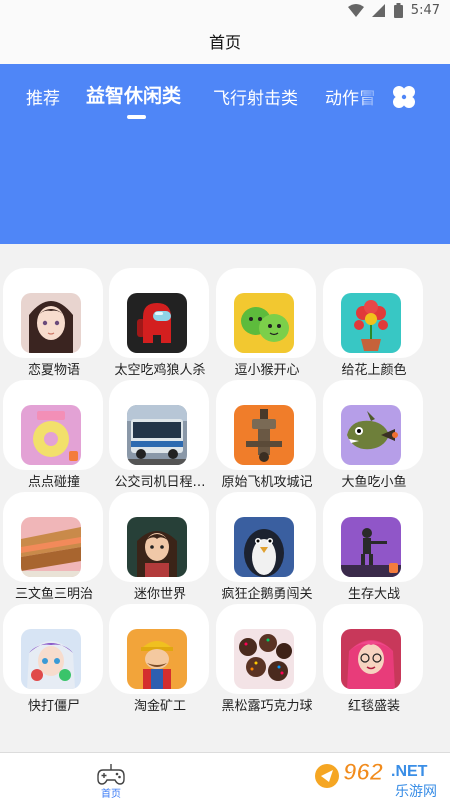 The height and width of the screenshot is (801, 450). What do you see at coordinates (374, 370) in the screenshot?
I see `game-name: 给花上颜色` at bounding box center [374, 370].